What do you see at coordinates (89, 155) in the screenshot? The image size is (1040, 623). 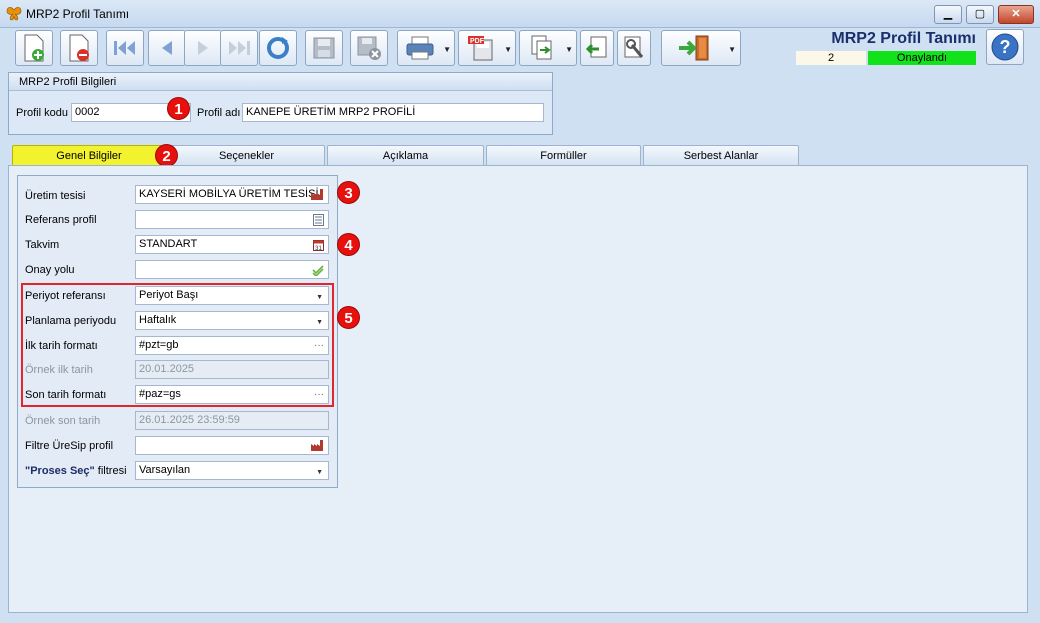 I see `tab-genel-bilgiler: Genel Bilgiler` at bounding box center [89, 155].